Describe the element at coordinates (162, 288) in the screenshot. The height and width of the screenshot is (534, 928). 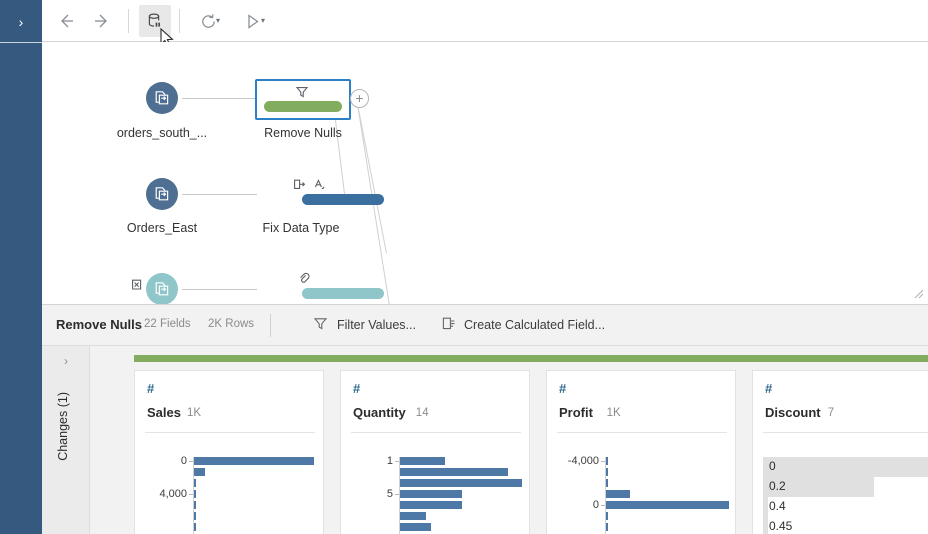
I see `input-node-third` at that location.